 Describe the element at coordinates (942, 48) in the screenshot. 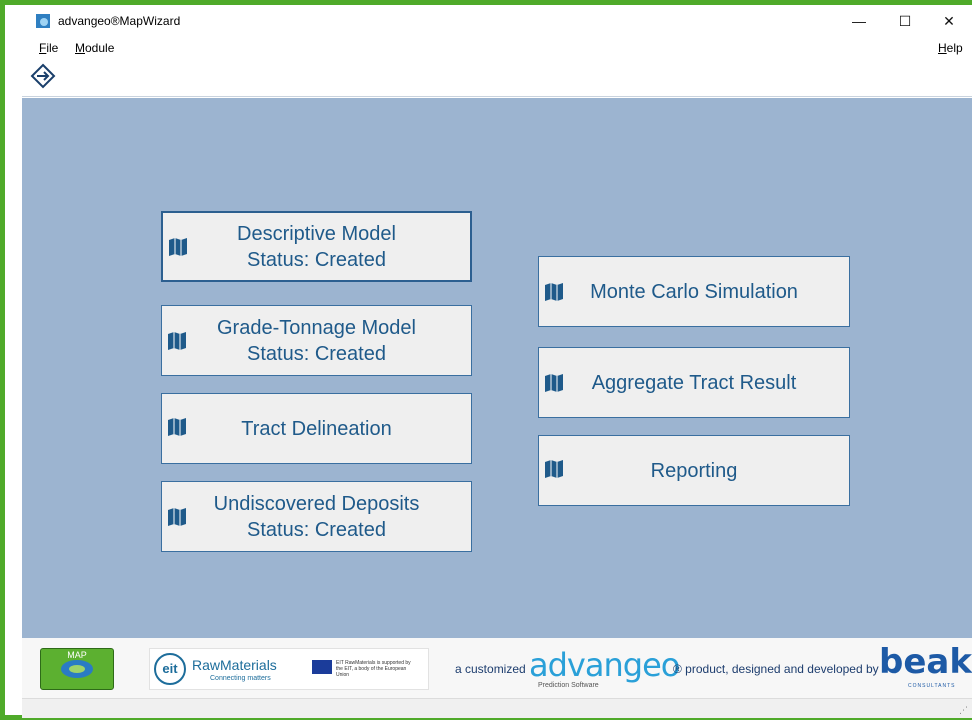

I see `menu-help-accelerator: H` at that location.